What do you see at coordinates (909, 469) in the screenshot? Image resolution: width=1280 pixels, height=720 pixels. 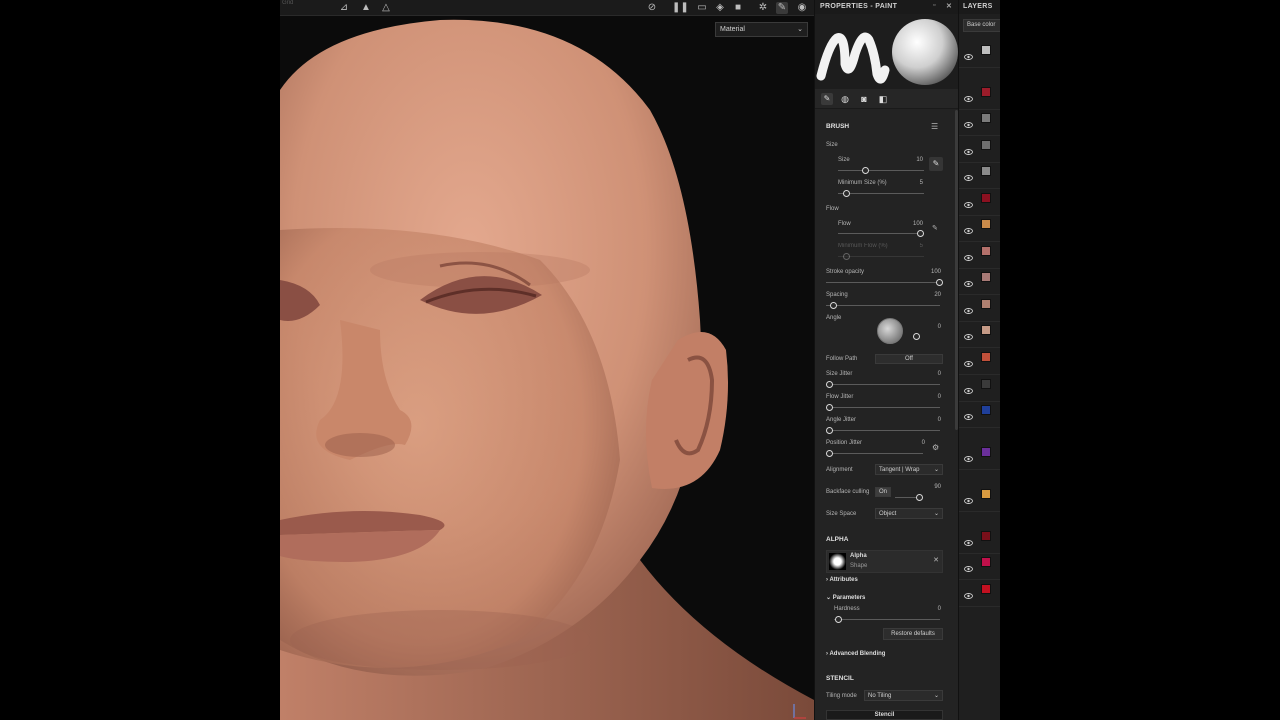 I see `alignment-select: Tangent | Wrap ⌄` at bounding box center [909, 469].